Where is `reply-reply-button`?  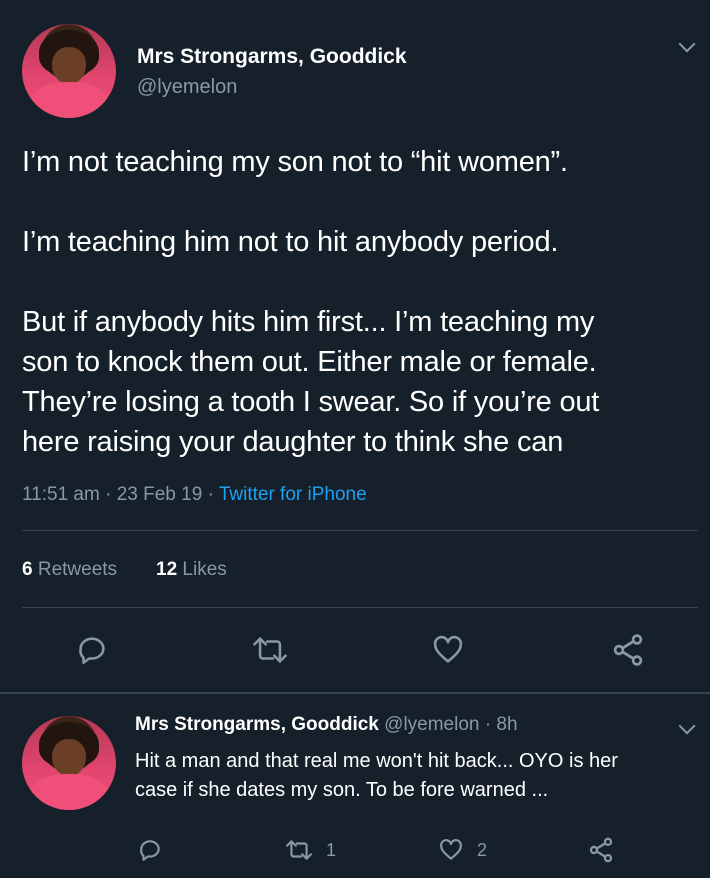
reply-reply-button is located at coordinates (150, 850).